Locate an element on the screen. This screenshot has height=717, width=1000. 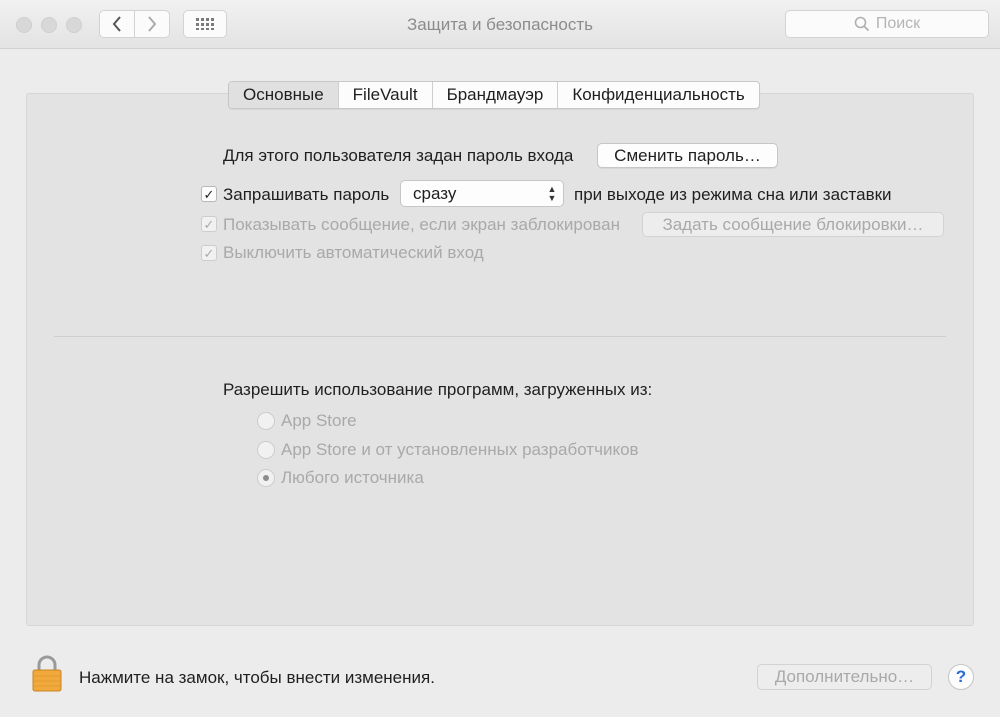
window-title: Защита и безопасность is located at coordinates (500, 24).